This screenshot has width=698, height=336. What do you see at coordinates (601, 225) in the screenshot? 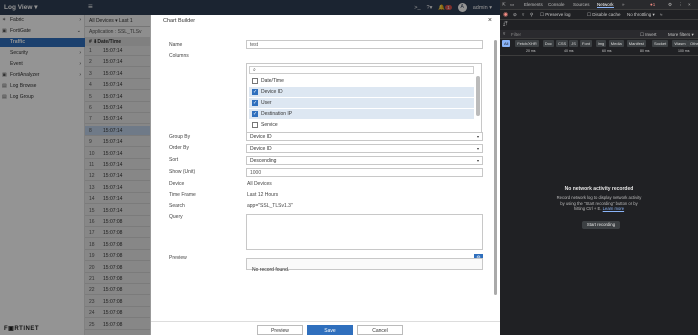
I see `start-recording-button: Start recording` at bounding box center [601, 225].